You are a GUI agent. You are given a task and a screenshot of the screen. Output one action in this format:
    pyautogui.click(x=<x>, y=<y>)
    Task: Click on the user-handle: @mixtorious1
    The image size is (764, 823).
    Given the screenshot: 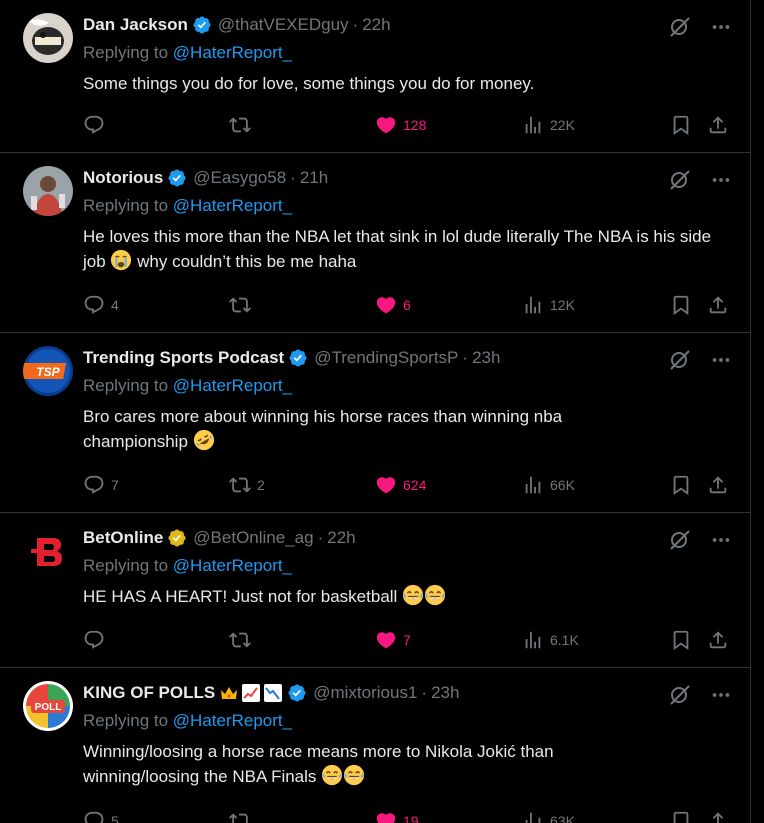 What is the action you would take?
    pyautogui.click(x=365, y=693)
    